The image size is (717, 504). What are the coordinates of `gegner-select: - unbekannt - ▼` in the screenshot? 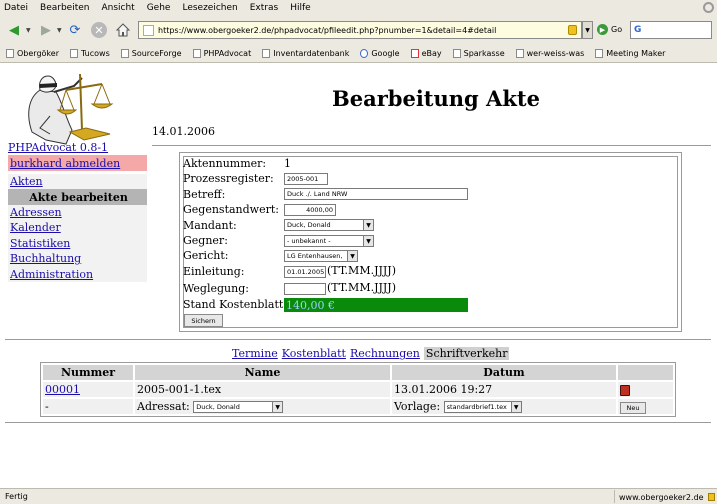 It's located at (329, 241).